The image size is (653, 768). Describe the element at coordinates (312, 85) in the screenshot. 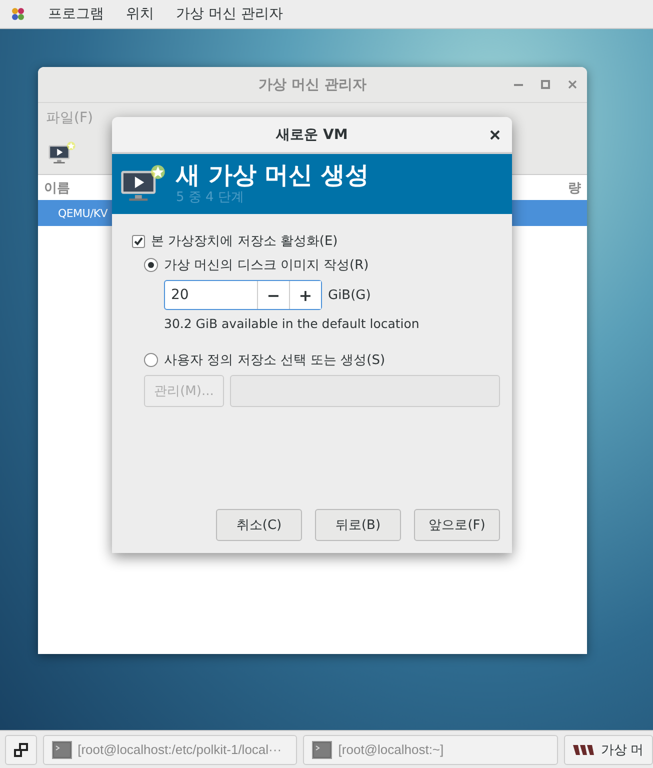

I see `window-title: 가상 머신 관리자` at that location.